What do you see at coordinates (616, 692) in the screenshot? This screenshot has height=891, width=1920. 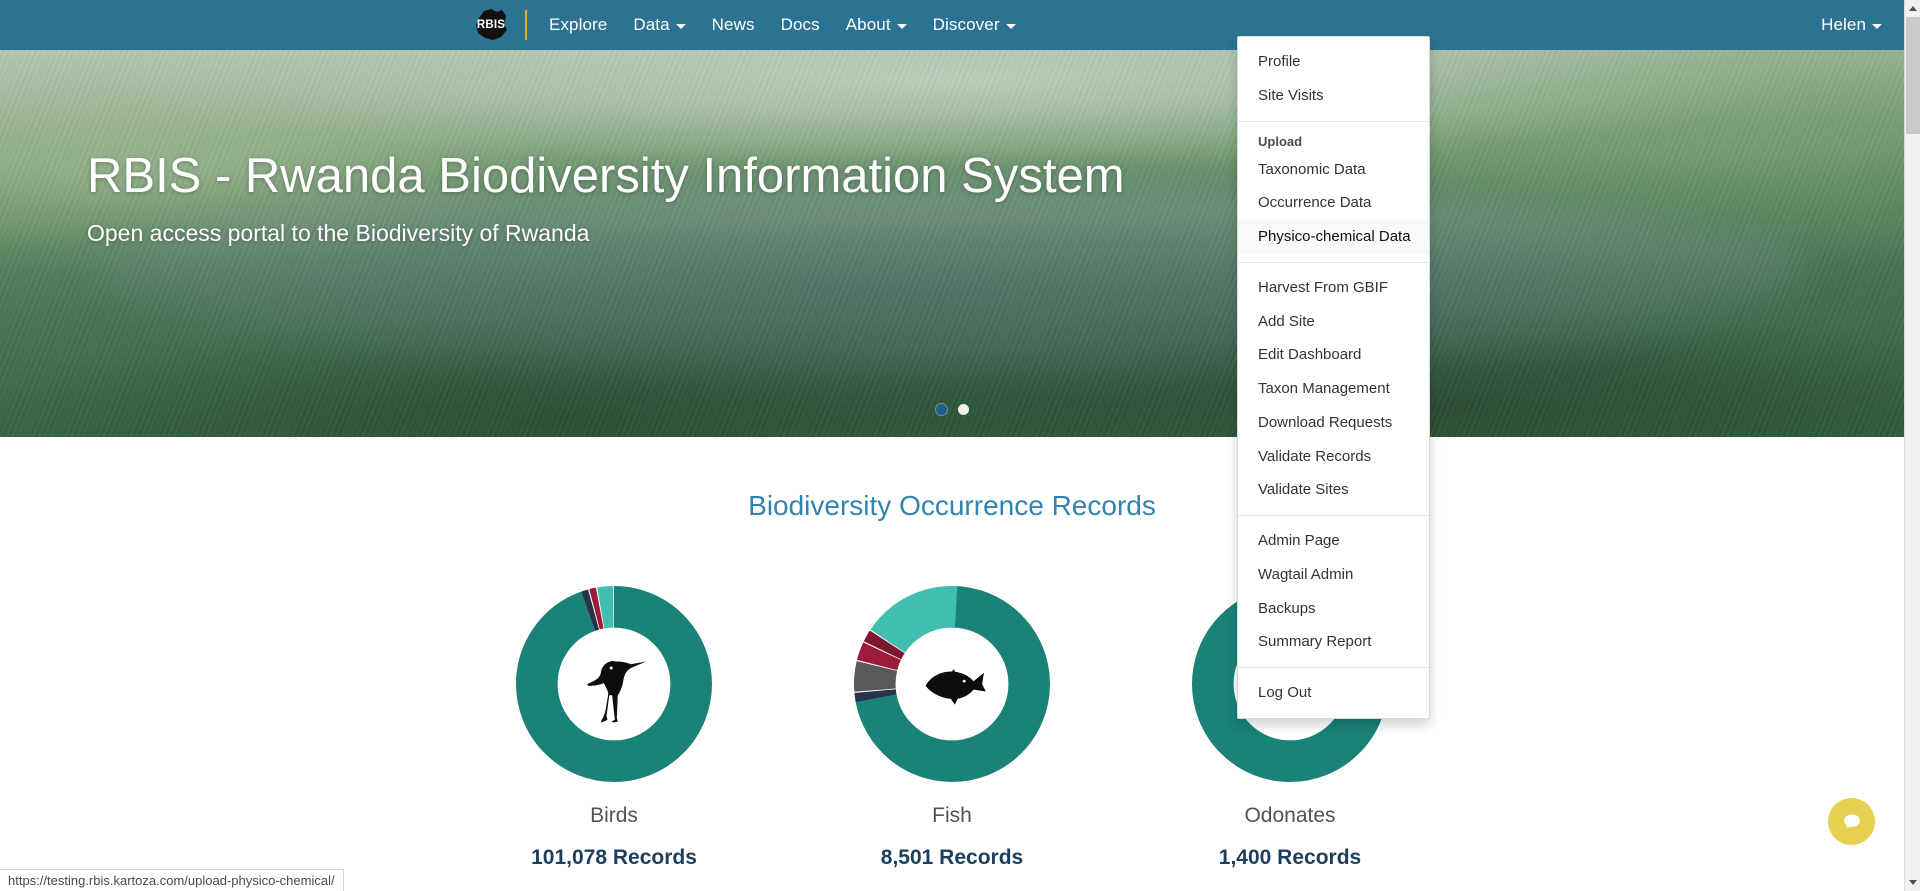 I see `bird-icon` at bounding box center [616, 692].